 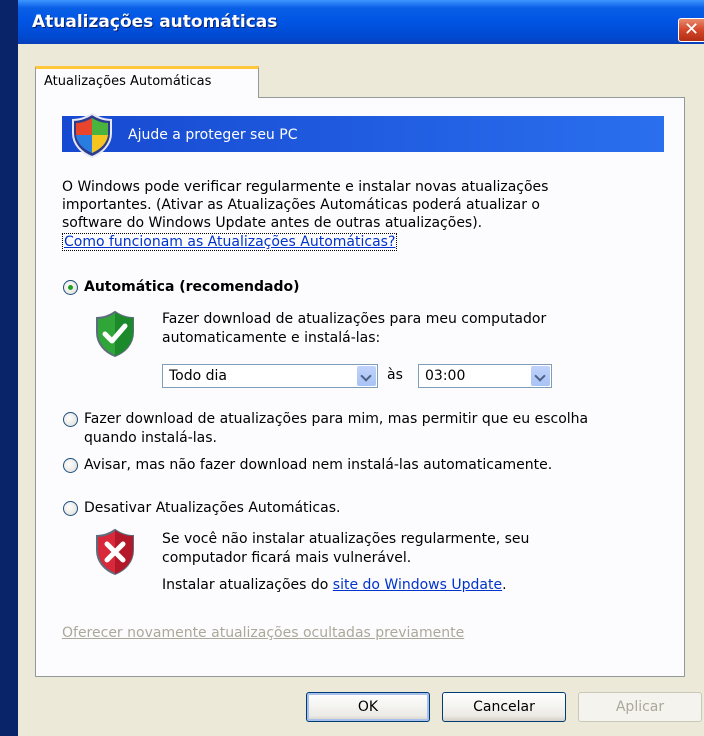 What do you see at coordinates (287, 558) in the screenshot?
I see `warning-text: computador ficará mais vulnerável.` at bounding box center [287, 558].